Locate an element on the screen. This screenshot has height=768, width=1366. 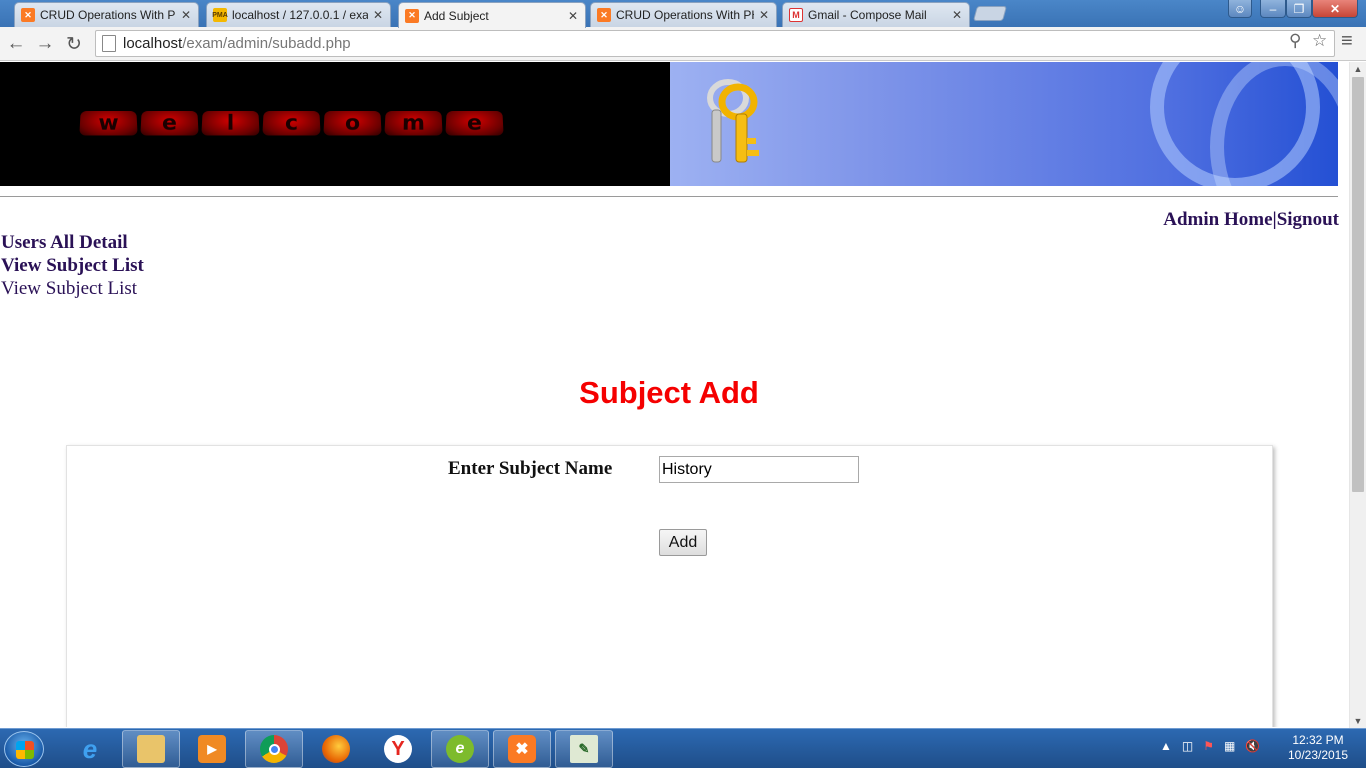
close-window-button: ✕ is located at coordinates (1335, 9).